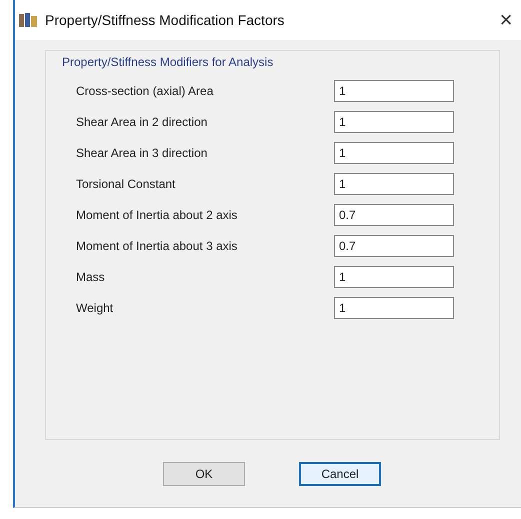  I want to click on close-button: ×, so click(506, 20).